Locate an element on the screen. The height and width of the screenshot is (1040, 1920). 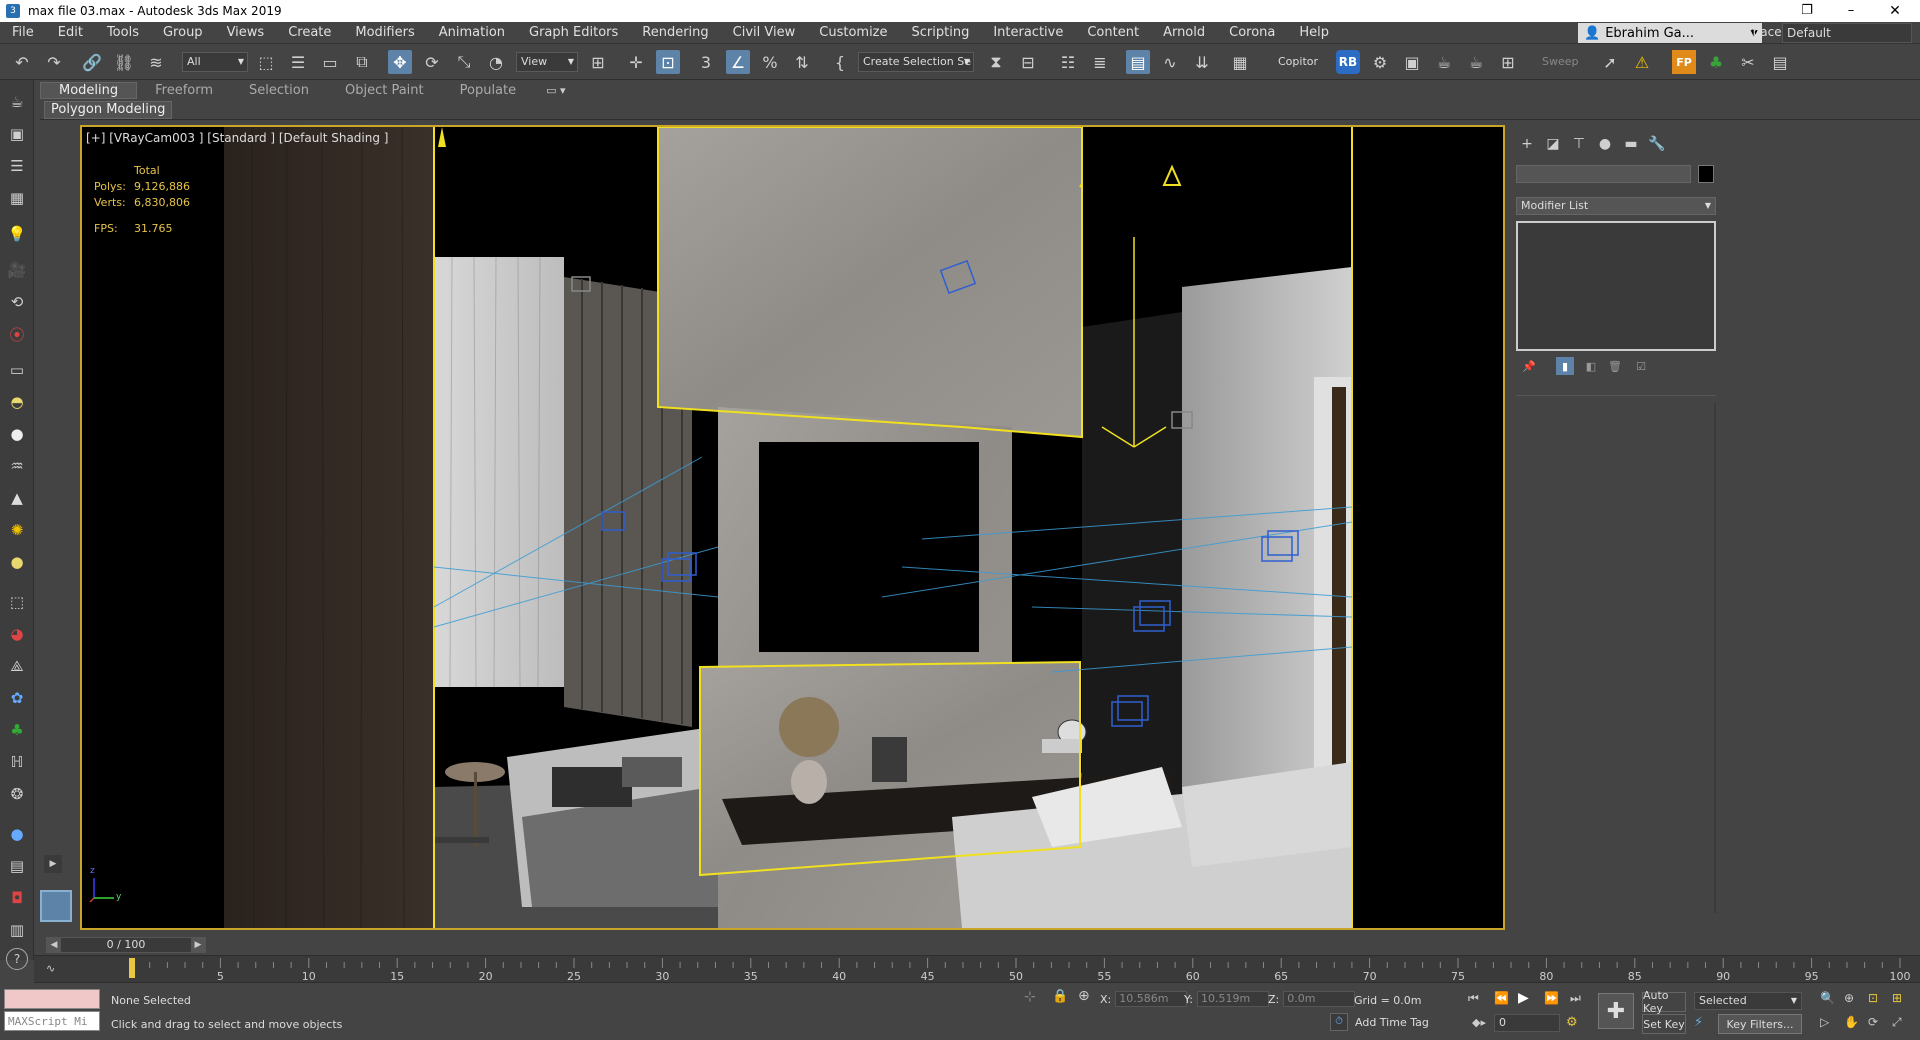
absolute-mode-icon: ⊕ is located at coordinates (1084, 996).